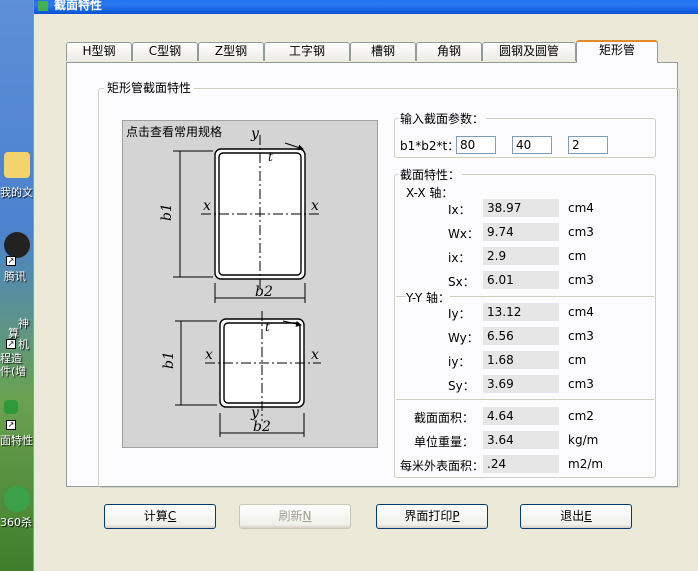 This screenshot has height=571, width=698. What do you see at coordinates (172, 516) in the screenshot?
I see `calculate-hotkey: C` at bounding box center [172, 516].